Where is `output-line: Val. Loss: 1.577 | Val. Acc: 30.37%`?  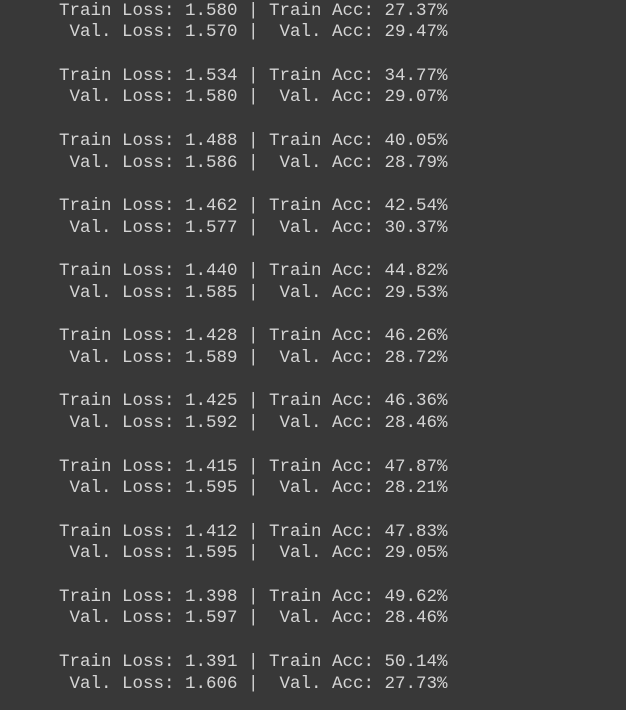
output-line: Val. Loss: 1.577 | Val. Acc: 30.37% is located at coordinates (253, 228).